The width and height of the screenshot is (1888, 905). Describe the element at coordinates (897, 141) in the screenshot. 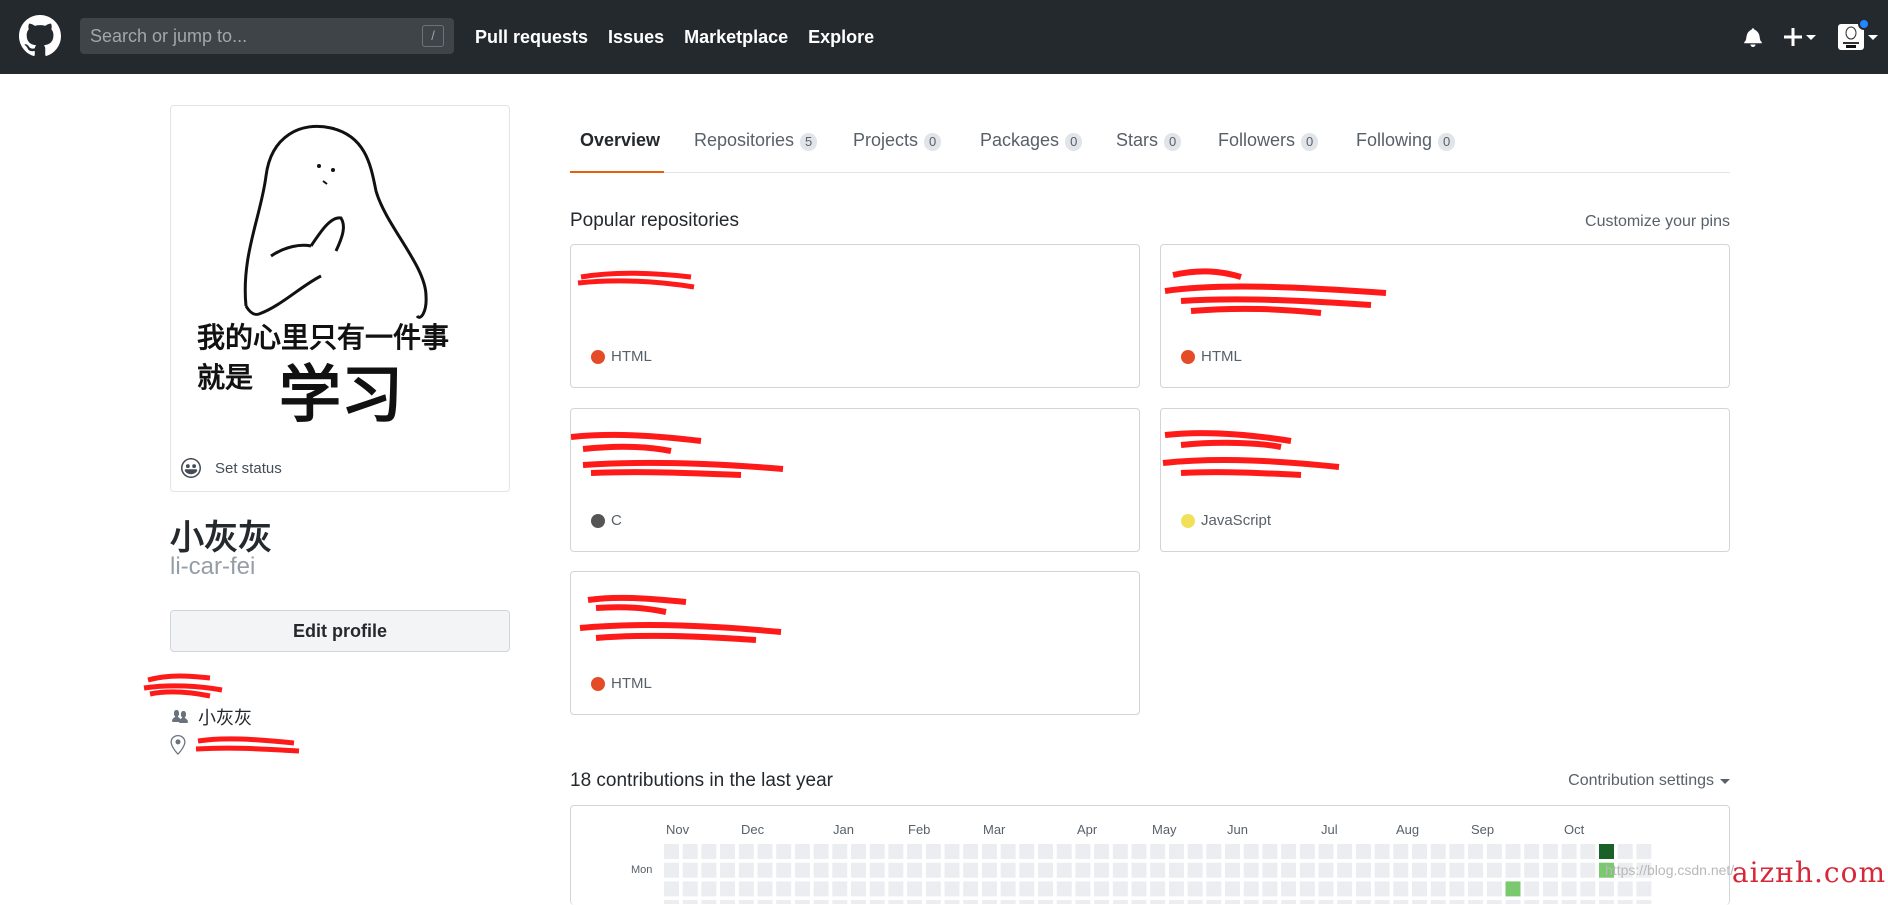

I see `tab-projects: Projects 0` at that location.